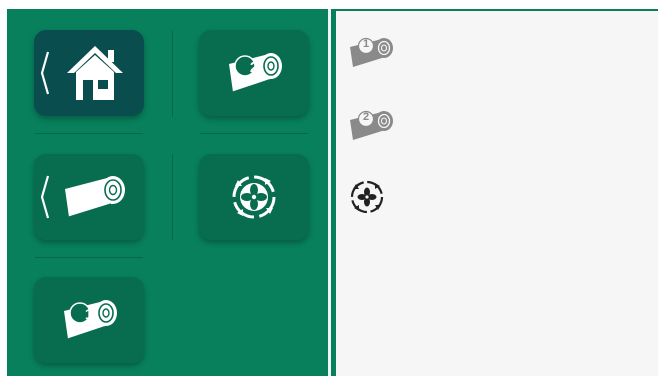 This screenshot has width=658, height=376. What do you see at coordinates (95, 197) in the screenshot?
I see `roller-shutter-icon` at bounding box center [95, 197].